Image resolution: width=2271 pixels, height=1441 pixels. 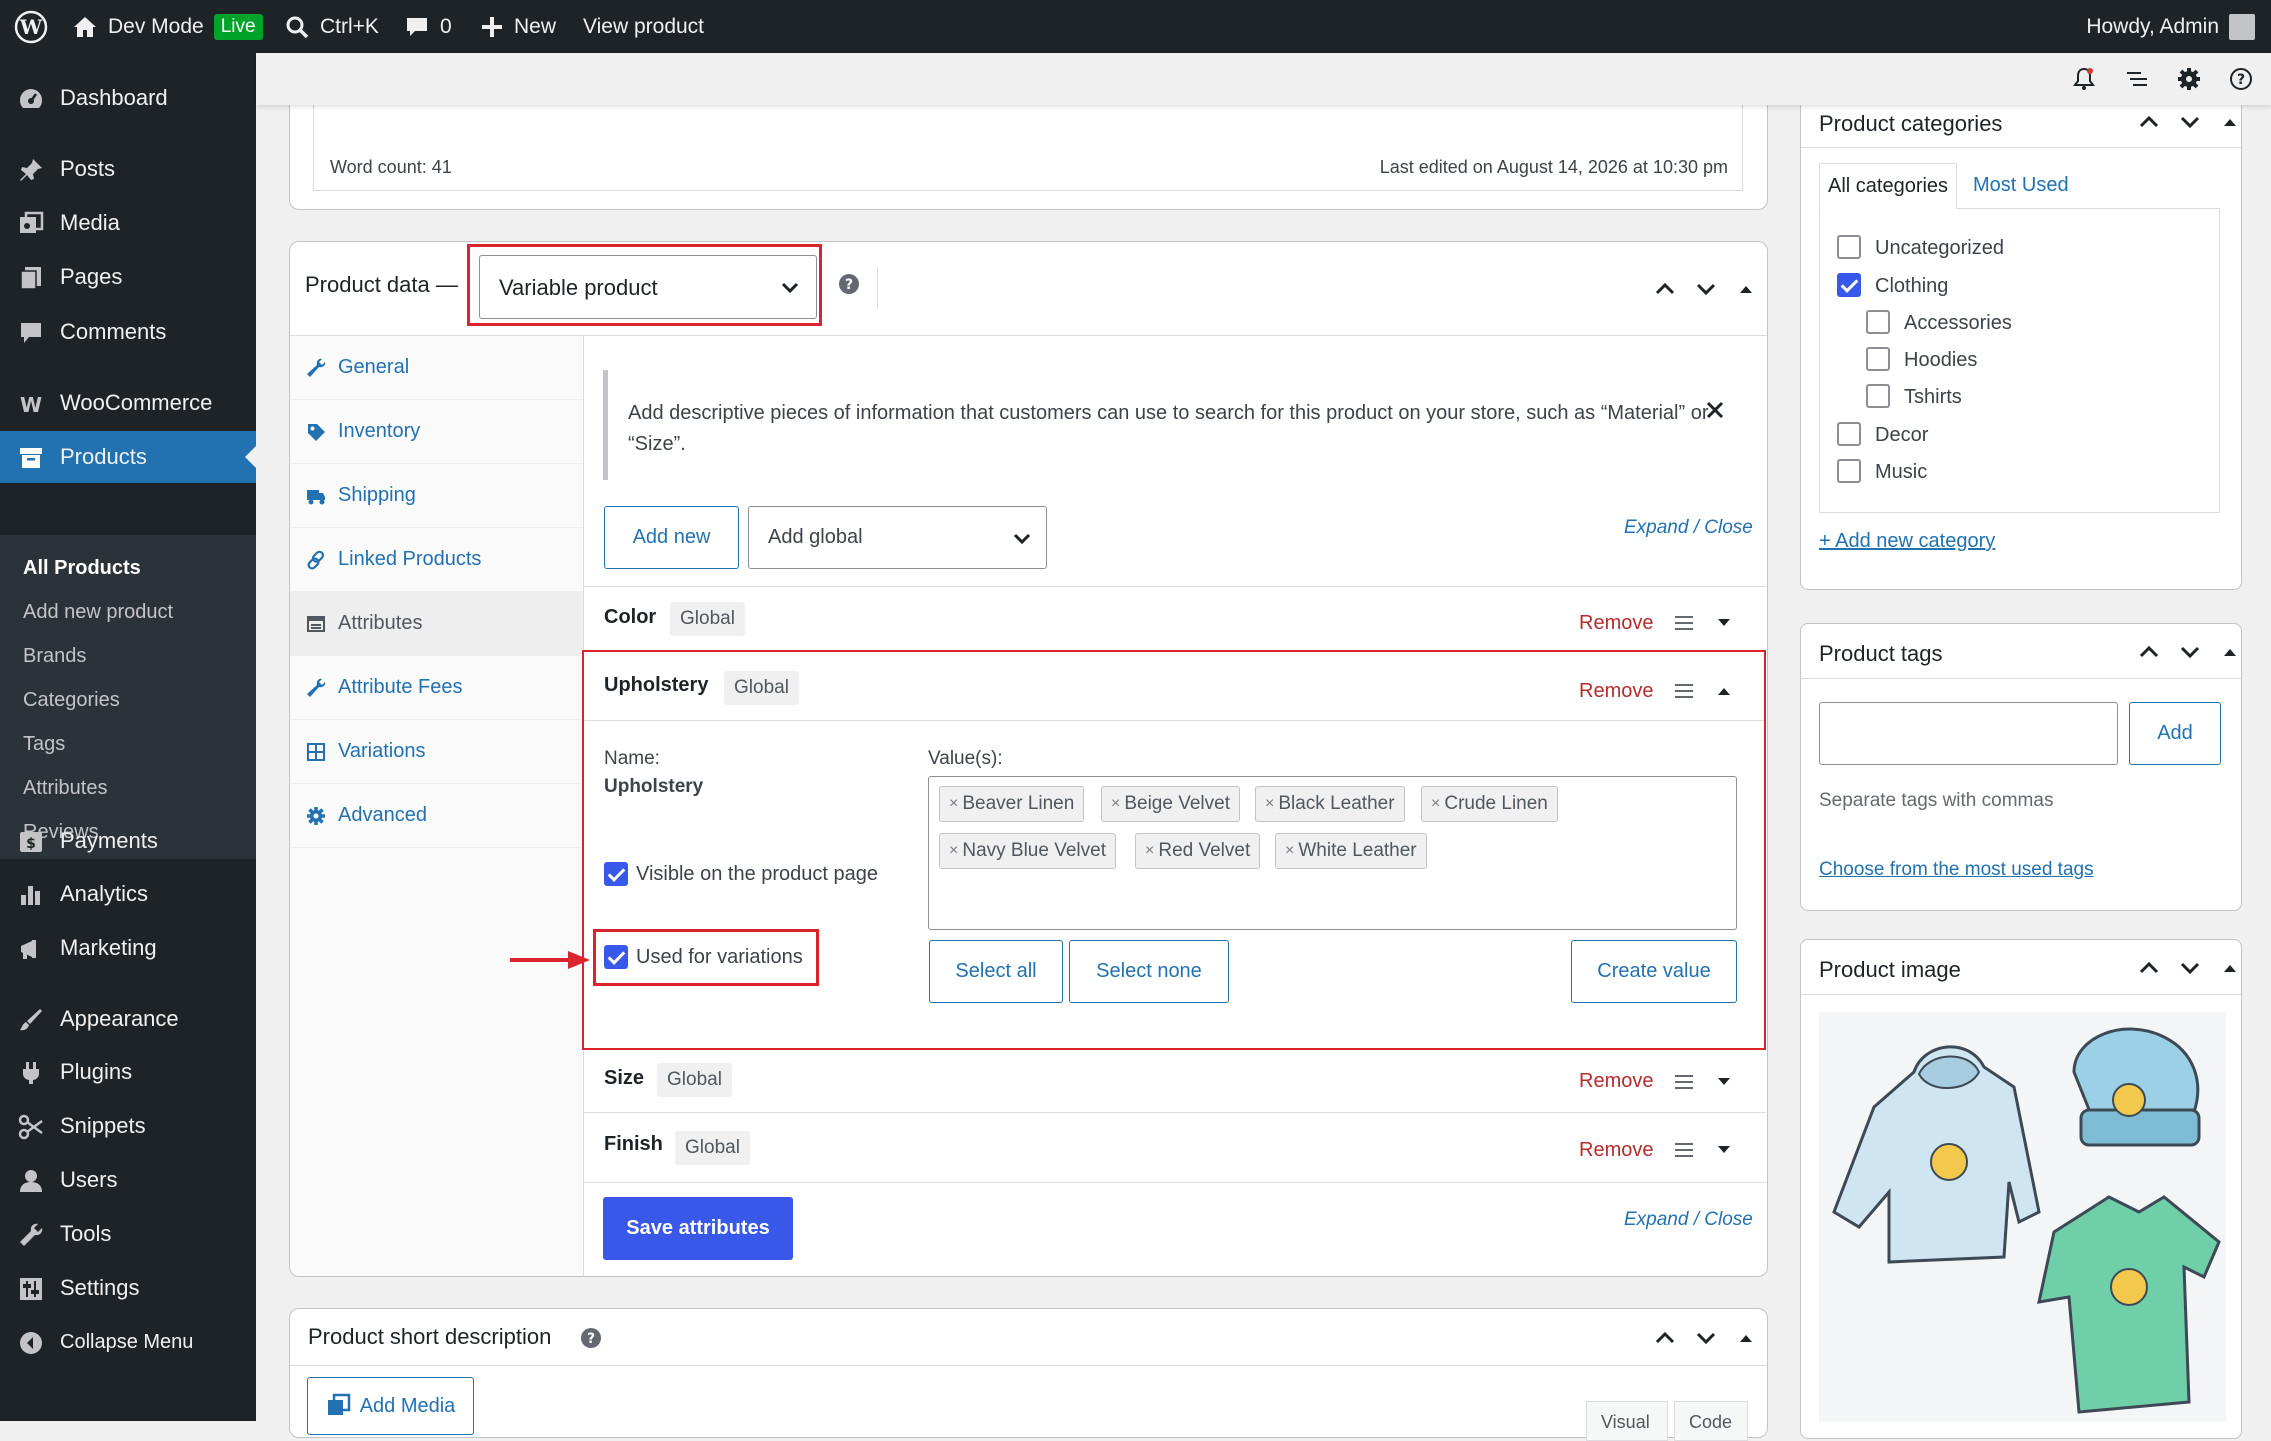 I want to click on submenu-attributes: Attributes, so click(x=65, y=788).